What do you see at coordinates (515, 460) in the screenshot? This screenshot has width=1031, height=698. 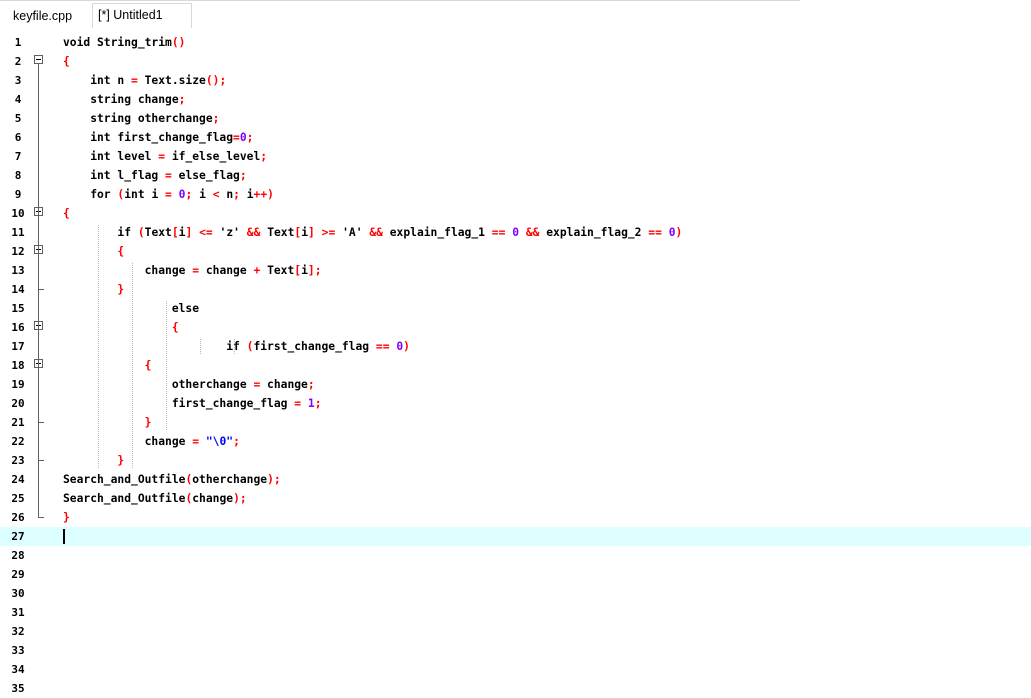 I see `code-line: 23 }` at bounding box center [515, 460].